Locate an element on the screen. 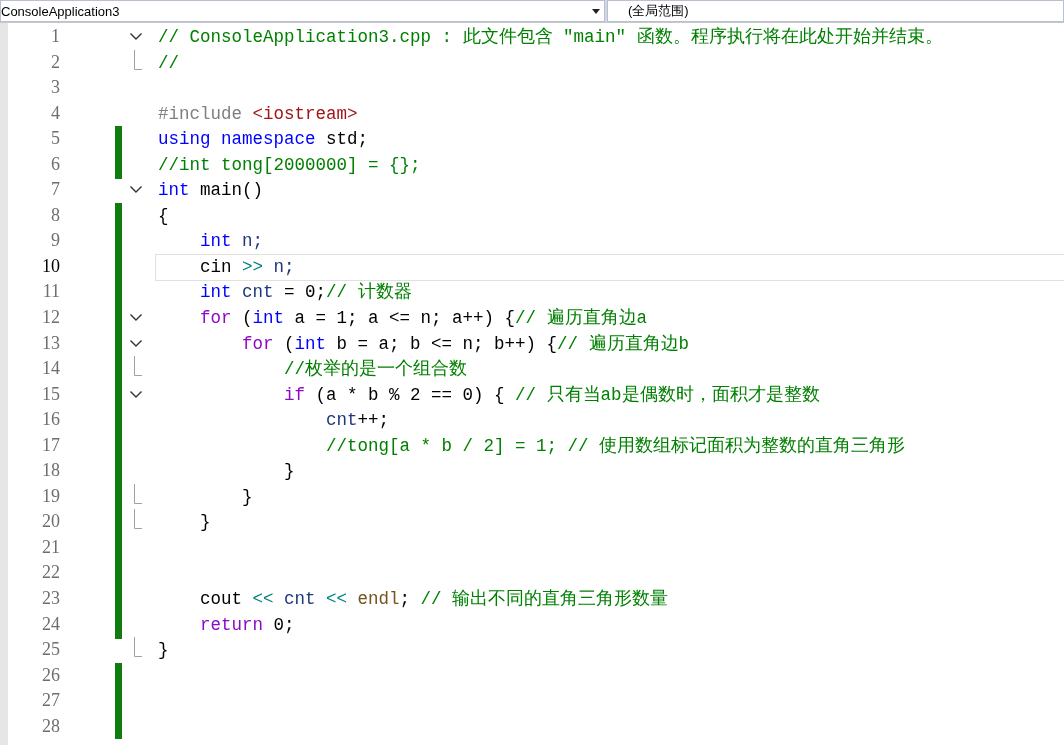  code-line: using namespace std; is located at coordinates (263, 140).